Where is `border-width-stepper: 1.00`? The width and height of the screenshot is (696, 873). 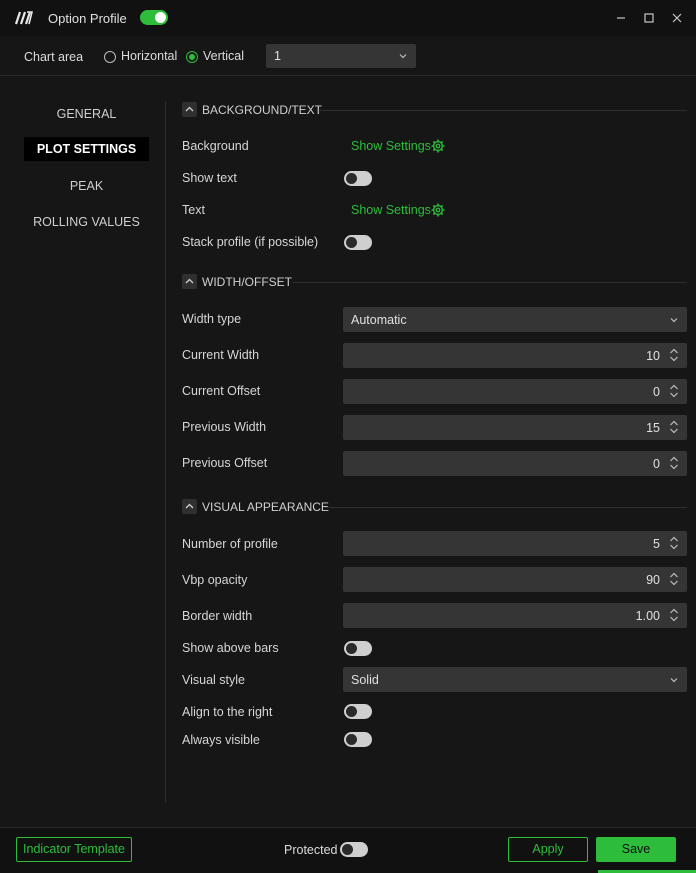 border-width-stepper: 1.00 is located at coordinates (515, 615).